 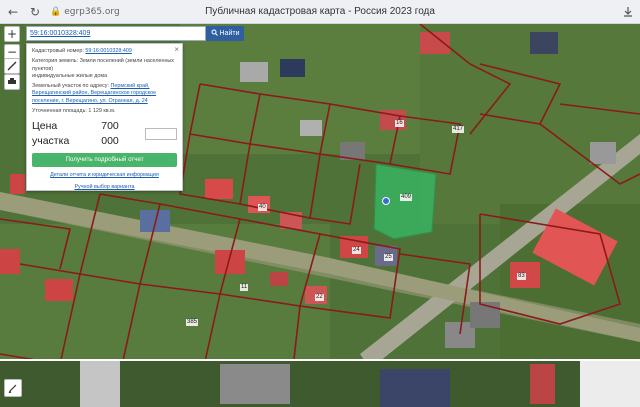 What do you see at coordinates (70, 75) in the screenshot?
I see `land-use-value: индивидуальные жилые дома` at bounding box center [70, 75].